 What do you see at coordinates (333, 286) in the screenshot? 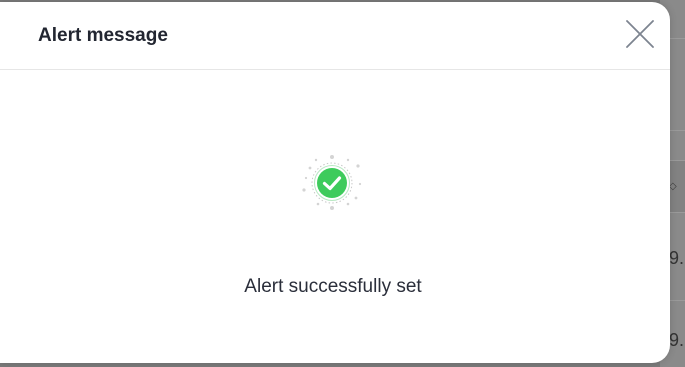
I see `dialog-message: Alert successfully set` at bounding box center [333, 286].